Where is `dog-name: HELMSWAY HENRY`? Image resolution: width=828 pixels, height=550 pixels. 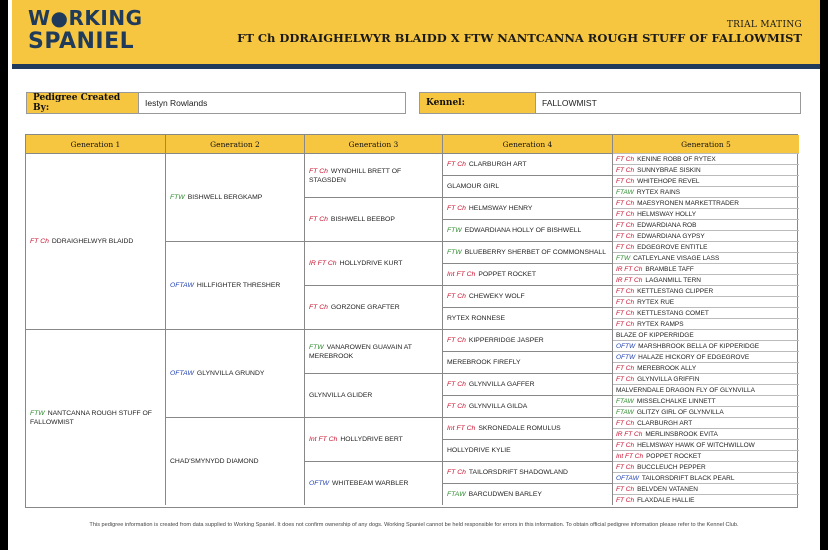
dog-name: HELMSWAY HENRY is located at coordinates (500, 208).